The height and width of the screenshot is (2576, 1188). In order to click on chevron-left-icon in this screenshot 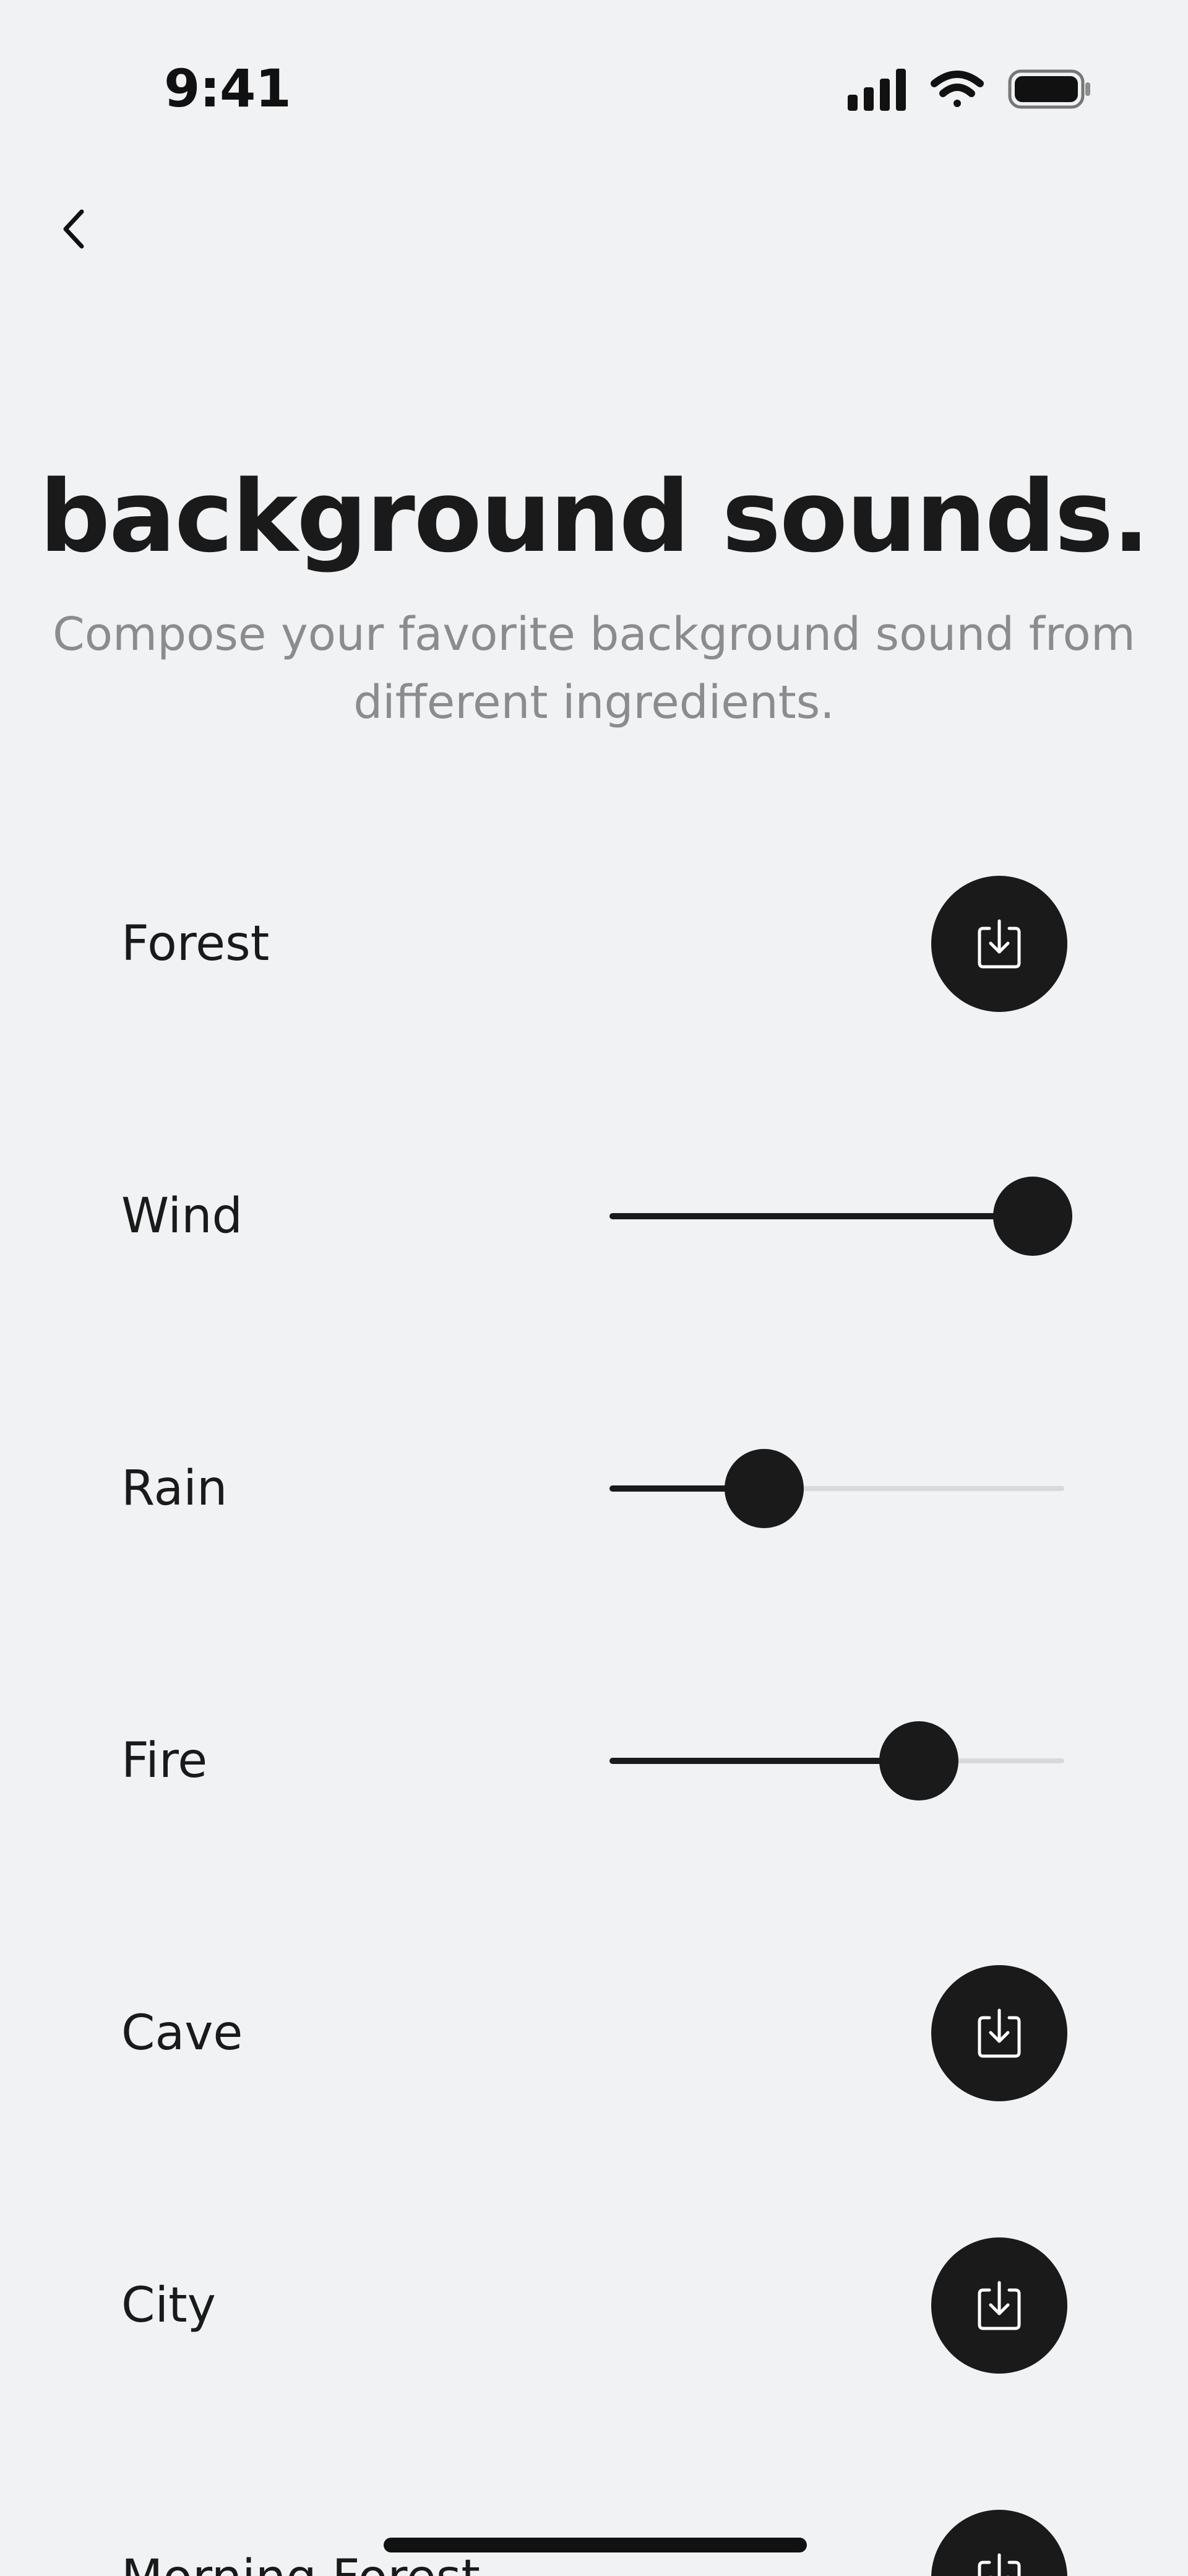, I will do `click(73, 229)`.